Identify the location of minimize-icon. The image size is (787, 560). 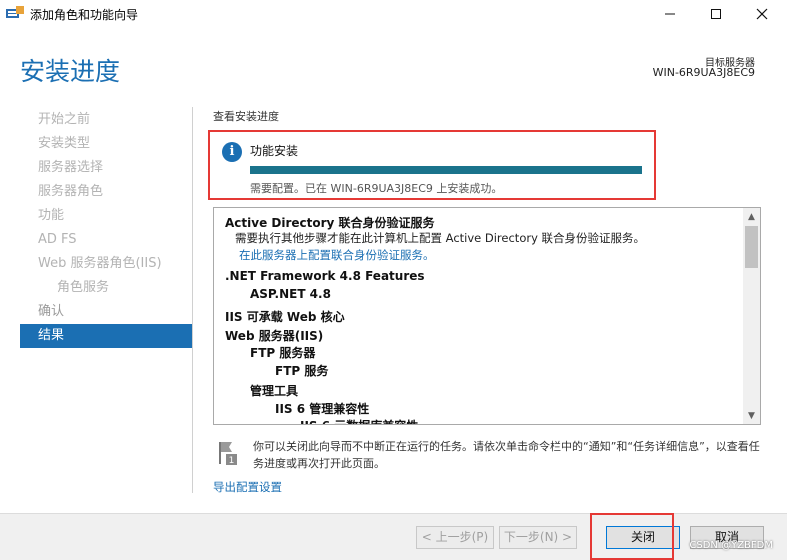
(670, 14).